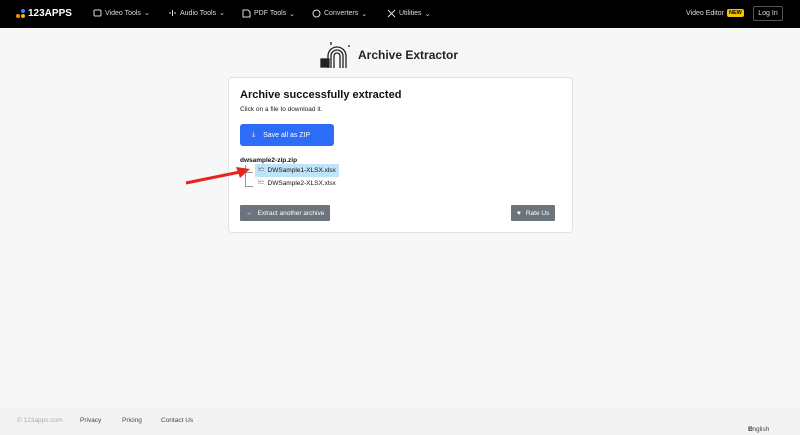 This screenshot has height=435, width=800. I want to click on privacy-link: Privacy, so click(90, 420).